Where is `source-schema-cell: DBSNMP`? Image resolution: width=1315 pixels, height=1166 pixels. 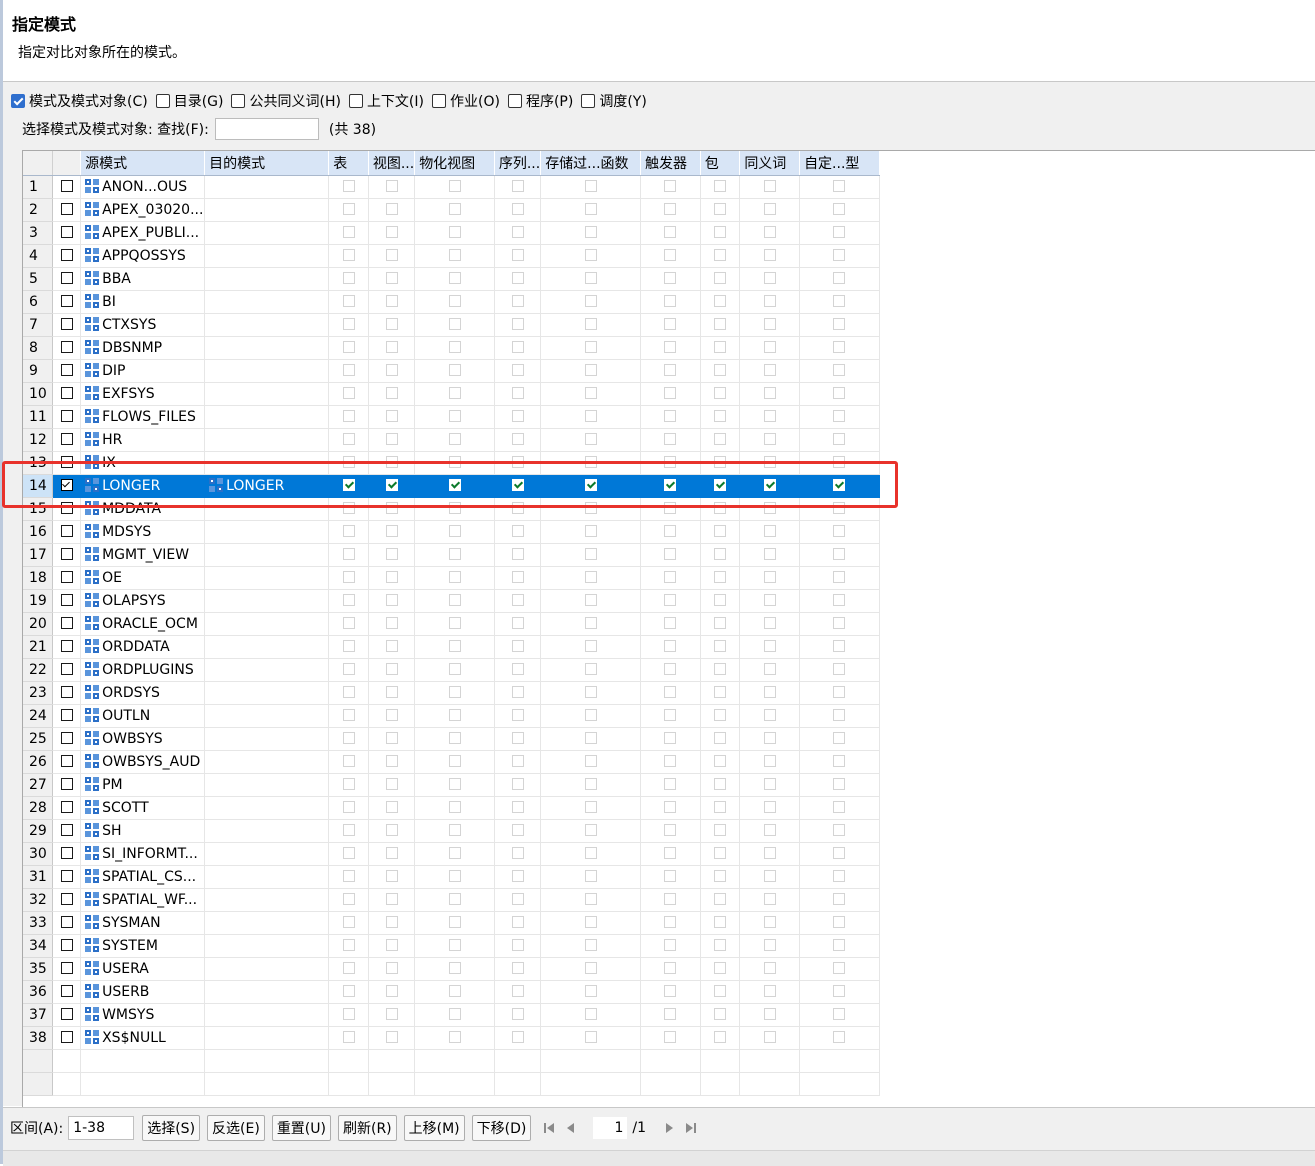 source-schema-cell: DBSNMP is located at coordinates (143, 348).